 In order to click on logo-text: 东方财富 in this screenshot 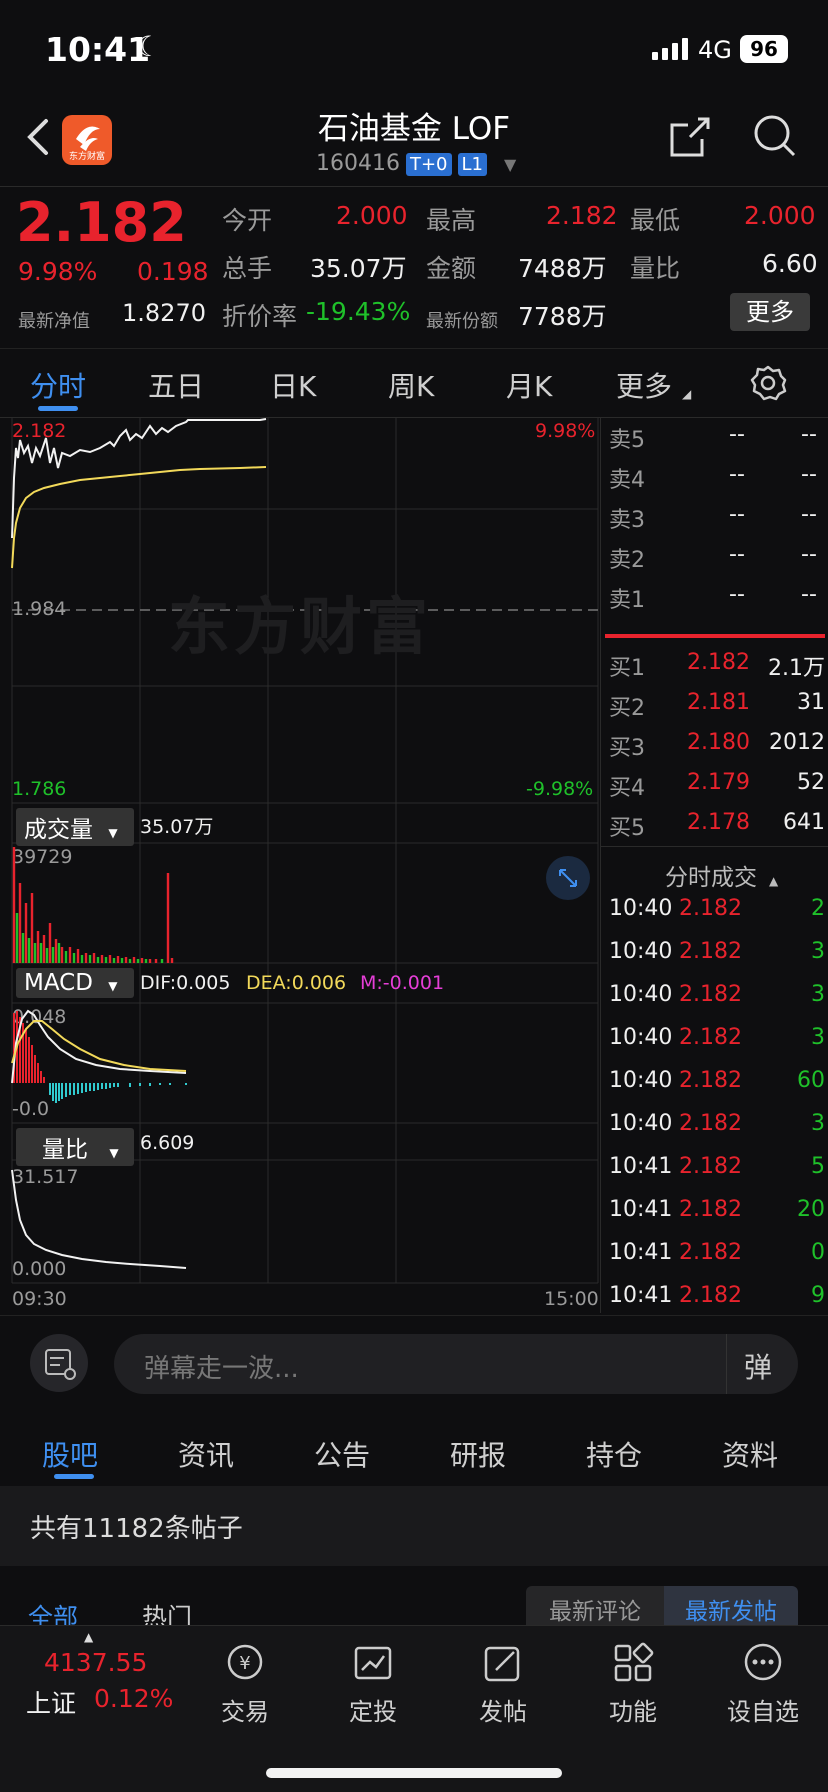, I will do `click(86, 157)`.